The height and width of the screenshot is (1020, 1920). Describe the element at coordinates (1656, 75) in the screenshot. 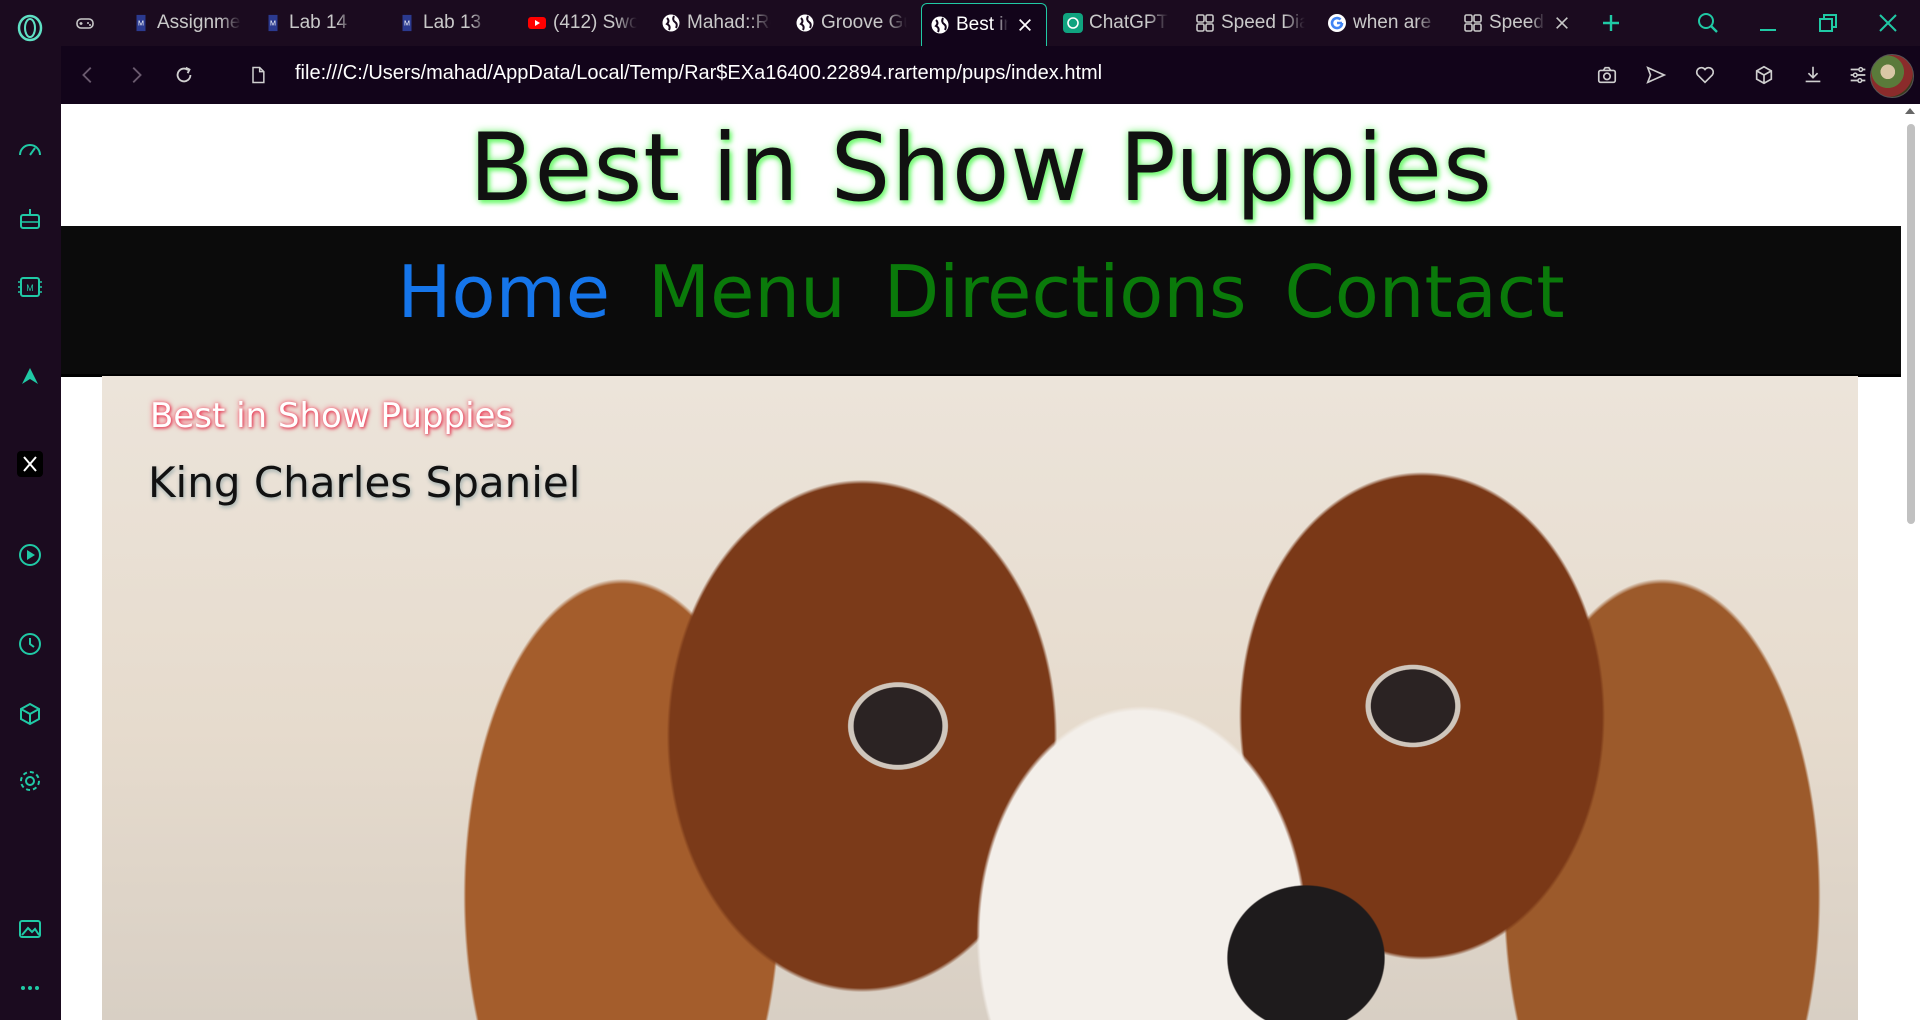

I see `send-arrow-icon` at that location.